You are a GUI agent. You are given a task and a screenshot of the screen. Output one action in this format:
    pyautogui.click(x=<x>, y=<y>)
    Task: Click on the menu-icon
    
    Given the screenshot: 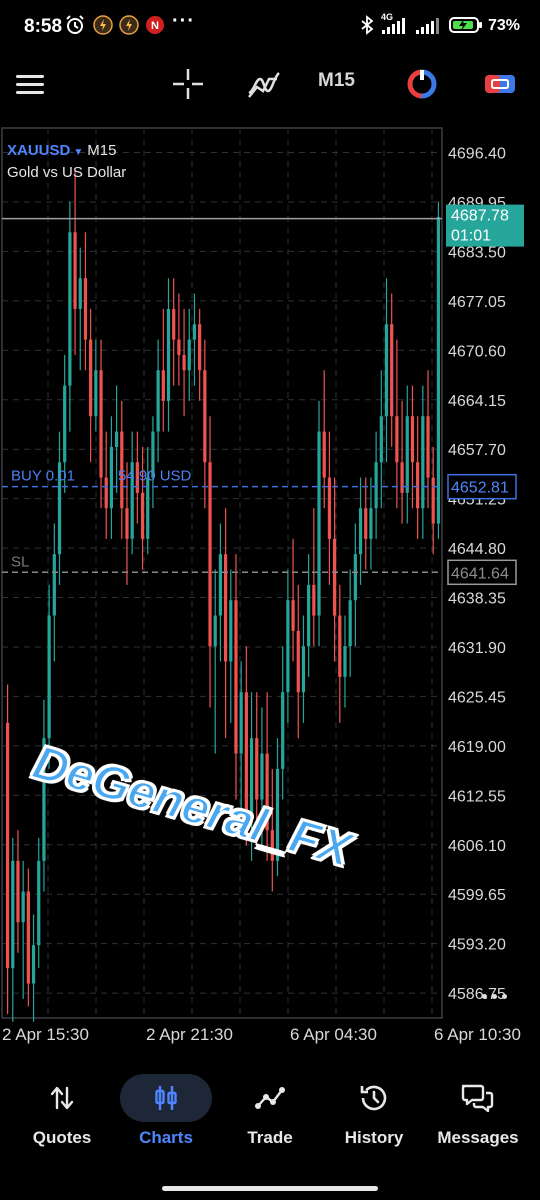 What is the action you would take?
    pyautogui.click(x=30, y=84)
    